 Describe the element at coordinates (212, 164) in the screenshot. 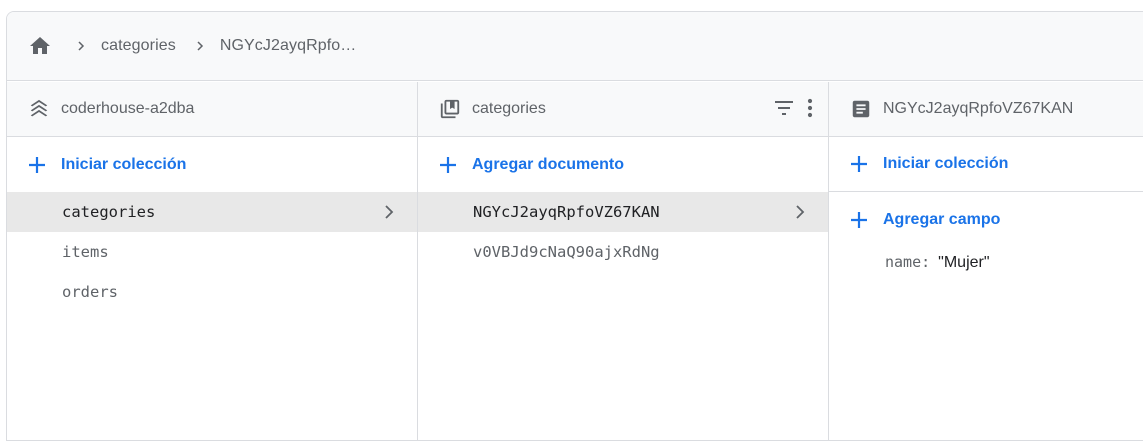

I see `start-collection-button: Iniciar colección` at that location.